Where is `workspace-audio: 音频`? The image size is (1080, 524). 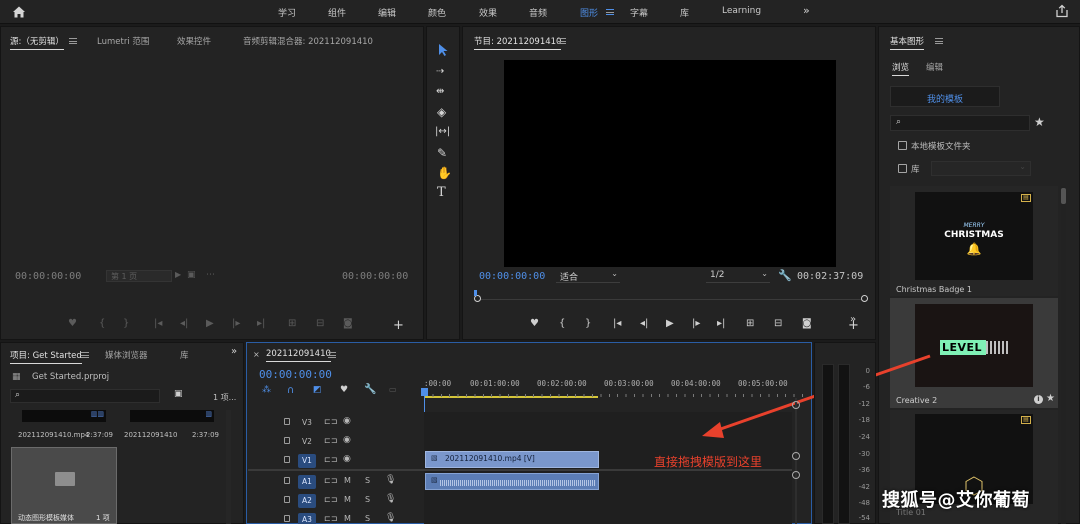
workspace-audio: 音频 is located at coordinates (538, 12).